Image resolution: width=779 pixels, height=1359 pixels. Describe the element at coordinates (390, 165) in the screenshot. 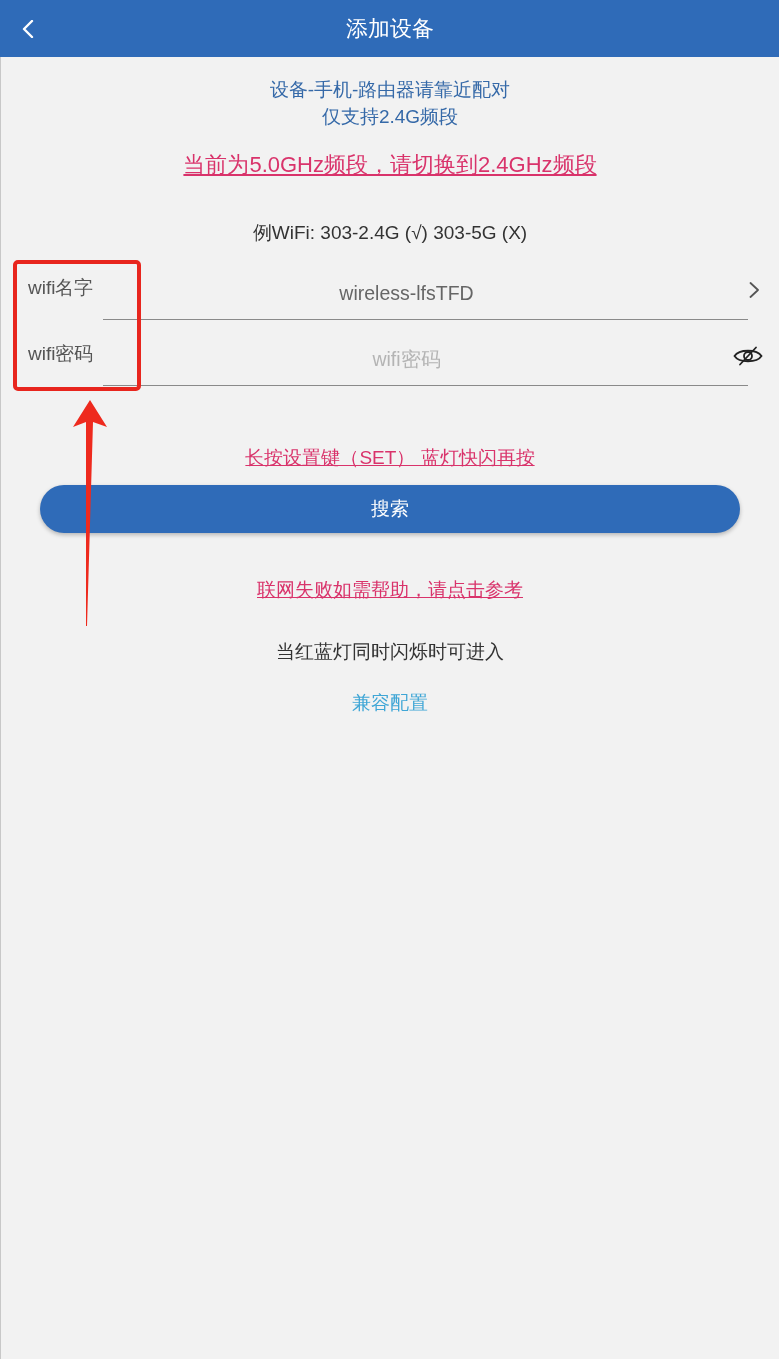

I see `band-warning-link: 当前为5.0GHz频段，请切换到2.4GHz频段` at that location.